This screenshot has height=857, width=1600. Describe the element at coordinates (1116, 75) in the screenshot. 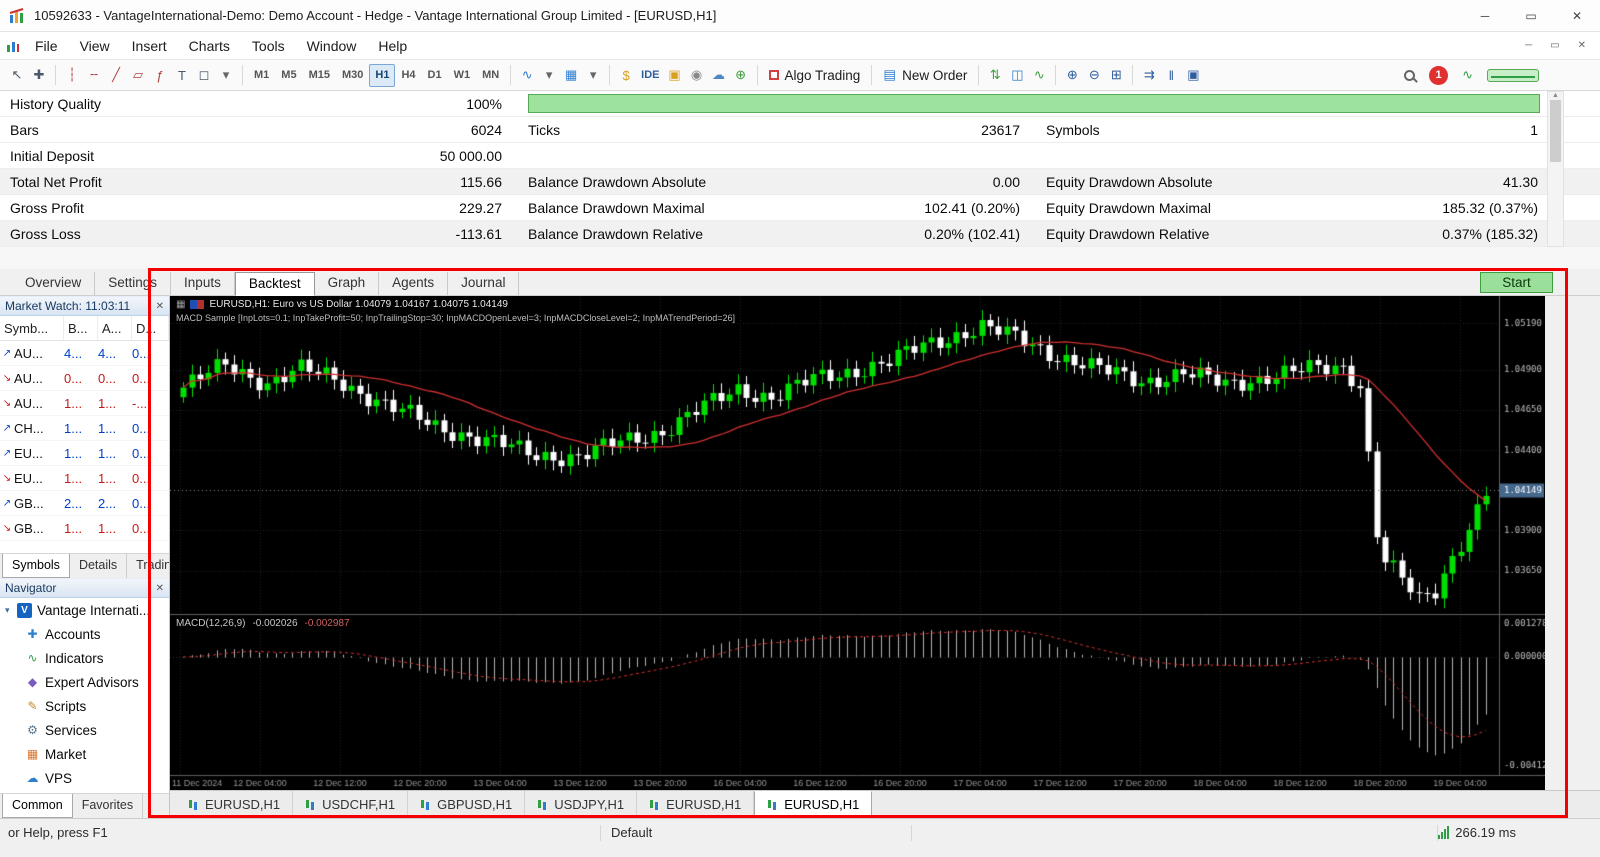

I see `grid-icon: ⊞` at that location.